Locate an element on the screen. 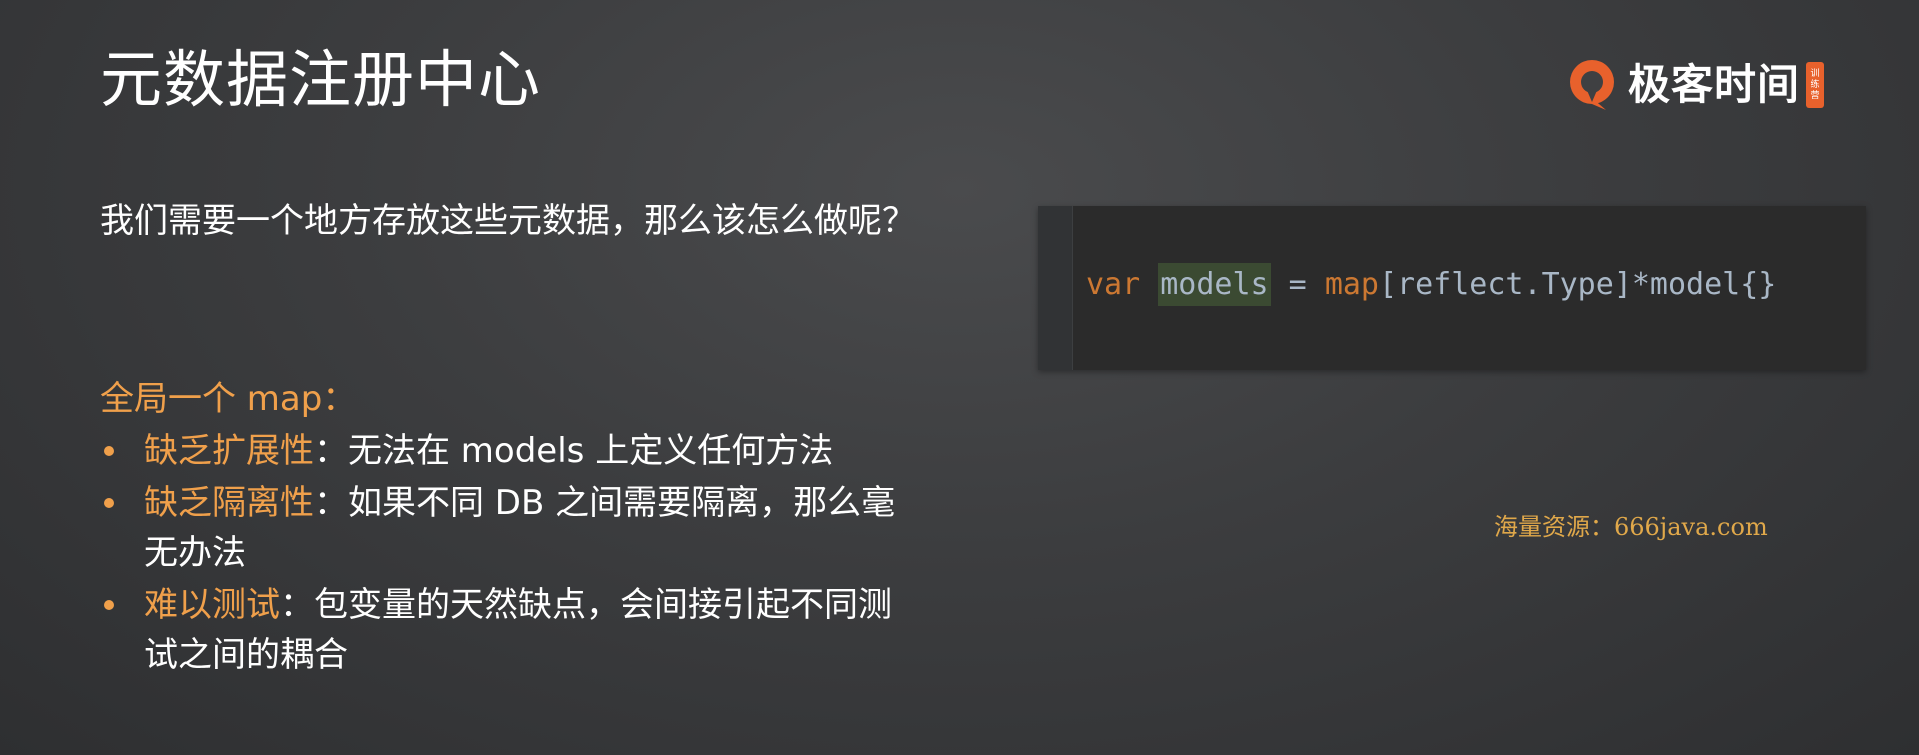 The height and width of the screenshot is (755, 1919). section-heading: 全局一个 map： is located at coordinates (228, 399).